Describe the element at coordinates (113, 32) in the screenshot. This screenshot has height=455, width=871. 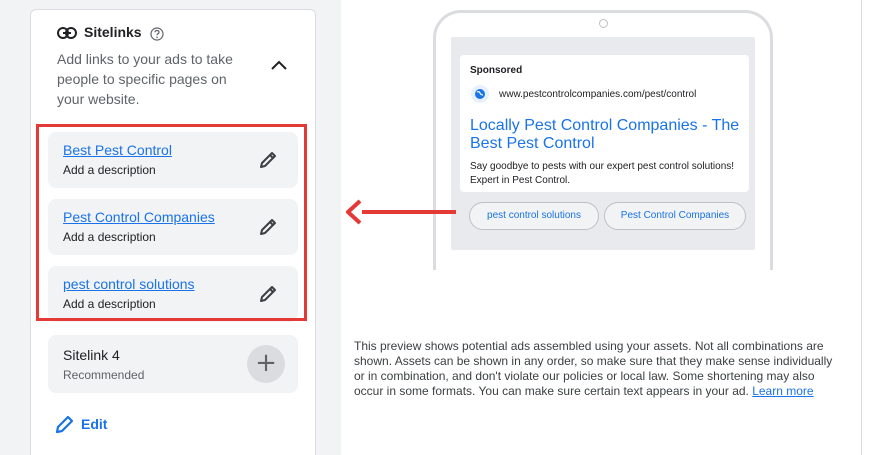
I see `sitelinks-title: Sitelinks` at that location.